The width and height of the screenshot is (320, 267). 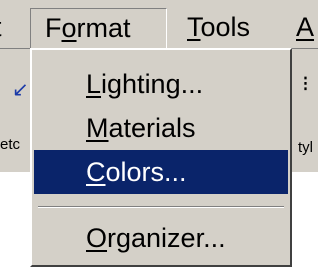 What do you see at coordinates (161, 207) in the screenshot?
I see `menu-separator` at bounding box center [161, 207].